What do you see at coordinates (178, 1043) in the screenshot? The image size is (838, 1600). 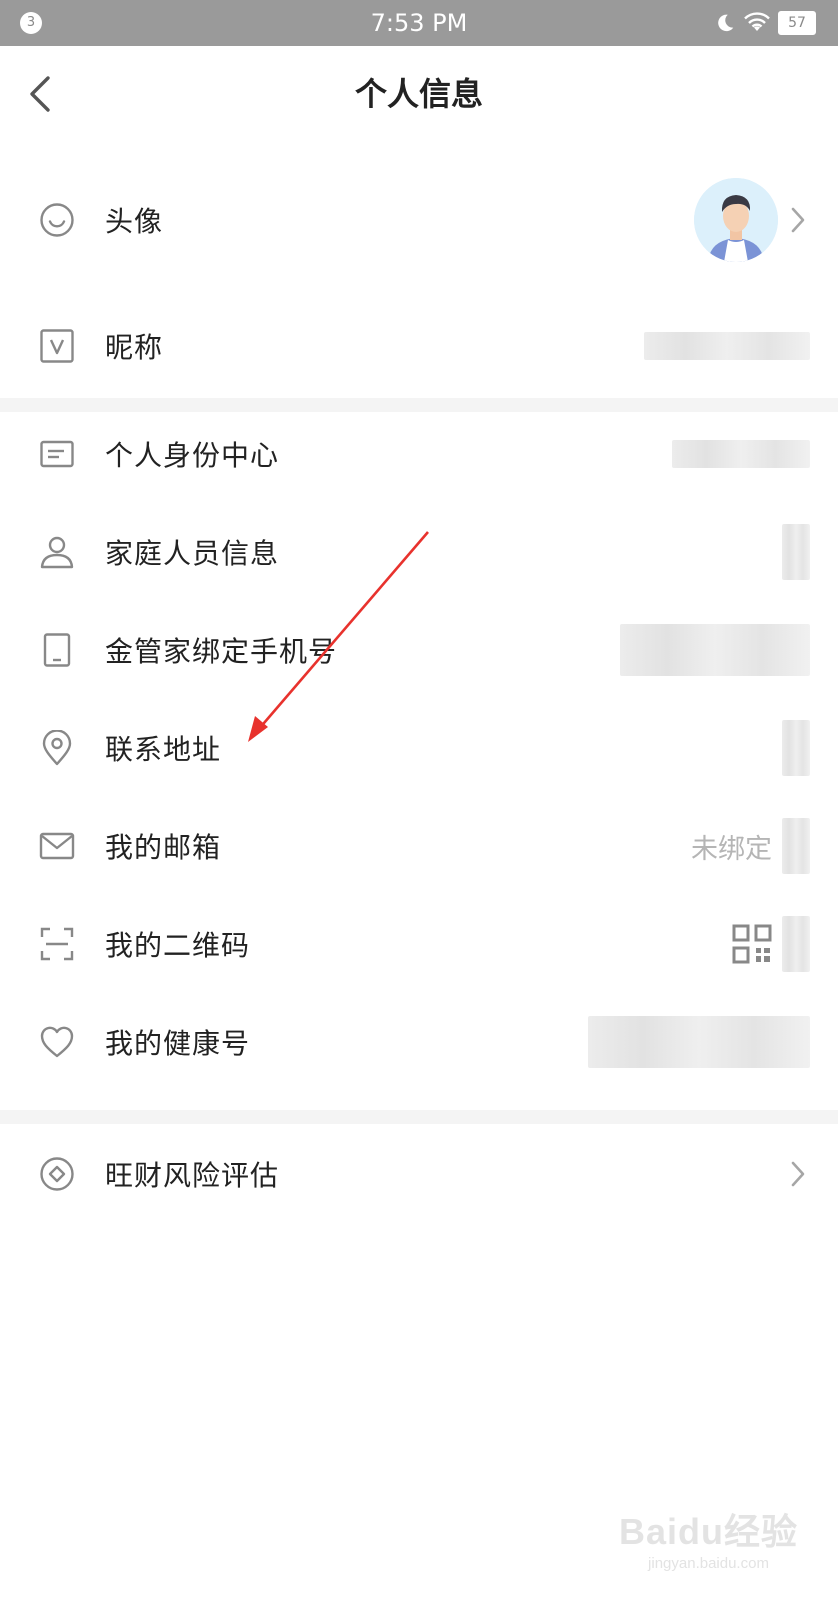 I see `row-label: 我的健康号` at bounding box center [178, 1043].